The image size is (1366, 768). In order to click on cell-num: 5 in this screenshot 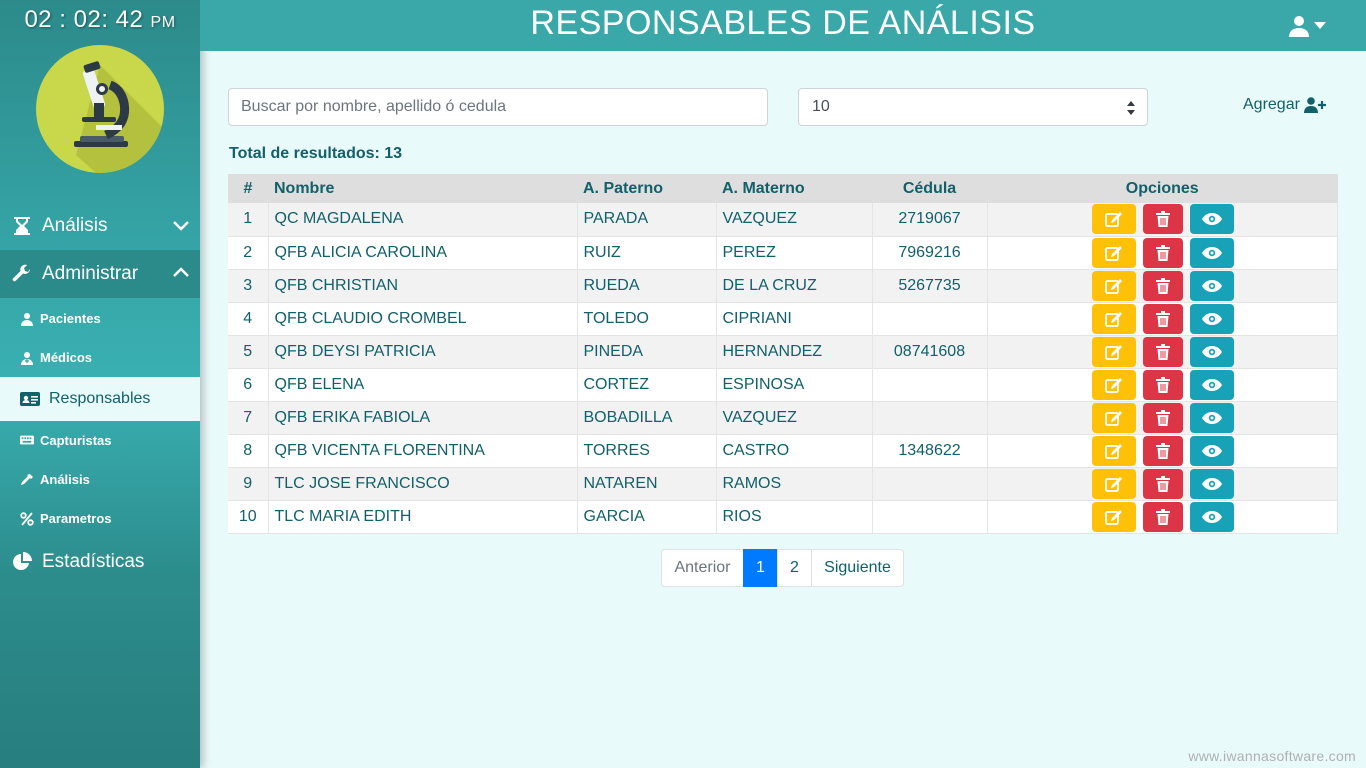, I will do `click(248, 352)`.